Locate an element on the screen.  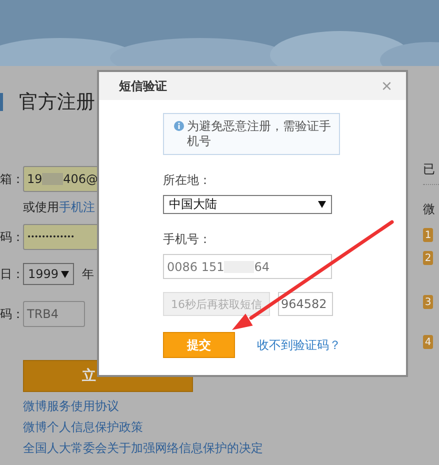
field-label: 箱： is located at coordinates (9, 179).